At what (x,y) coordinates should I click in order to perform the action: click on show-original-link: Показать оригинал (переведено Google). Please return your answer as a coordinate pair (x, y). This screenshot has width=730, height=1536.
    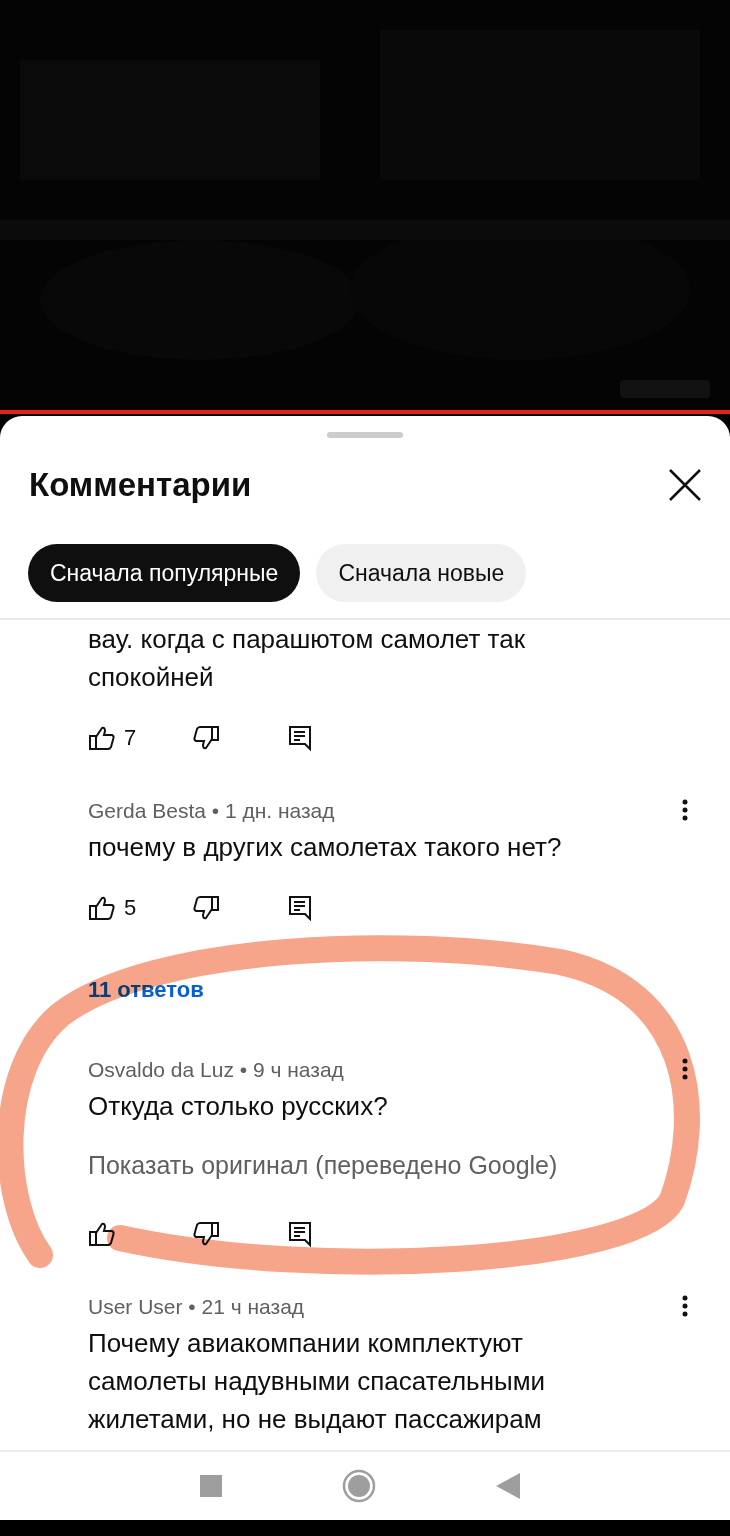
    Looking at the image, I should click on (376, 1165).